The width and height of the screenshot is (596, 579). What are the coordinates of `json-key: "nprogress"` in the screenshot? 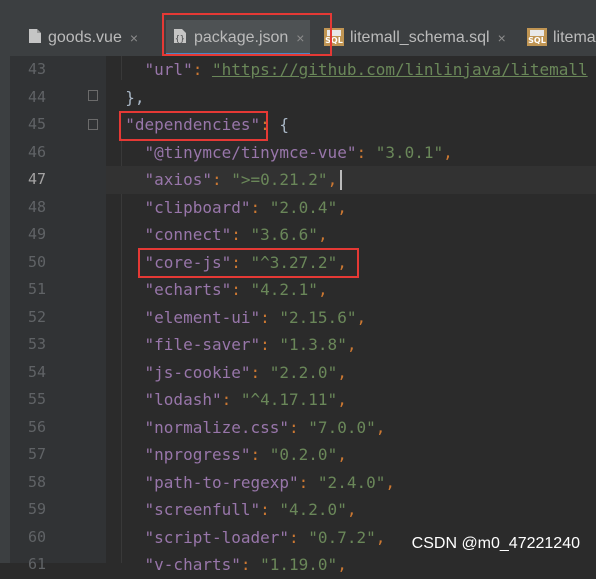 It's located at (197, 454).